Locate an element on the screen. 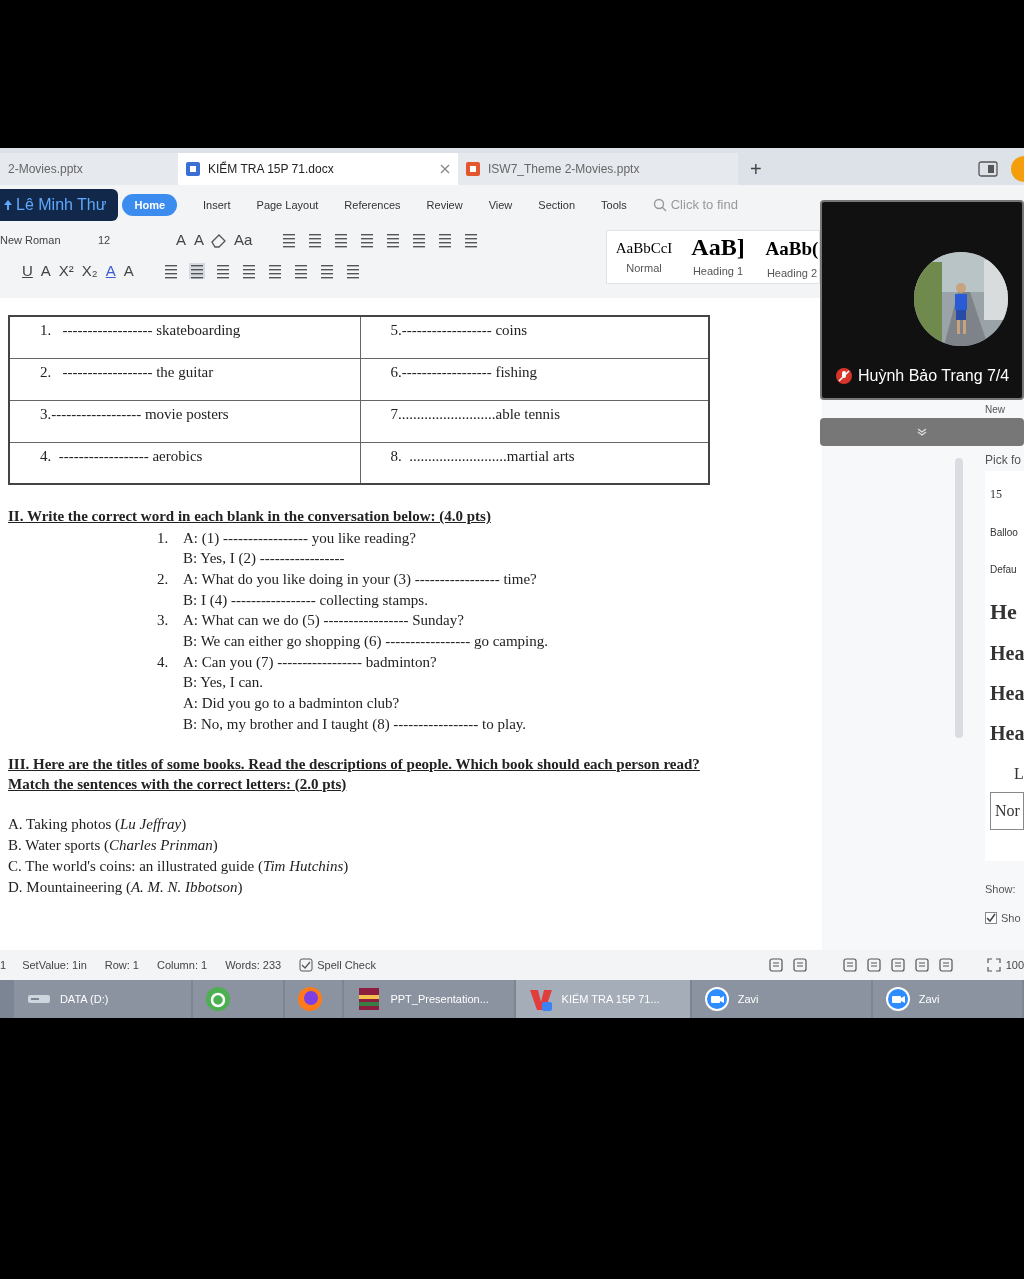 The width and height of the screenshot is (1024, 1279). style-option: AaB] Heading 1 is located at coordinates (718, 257).